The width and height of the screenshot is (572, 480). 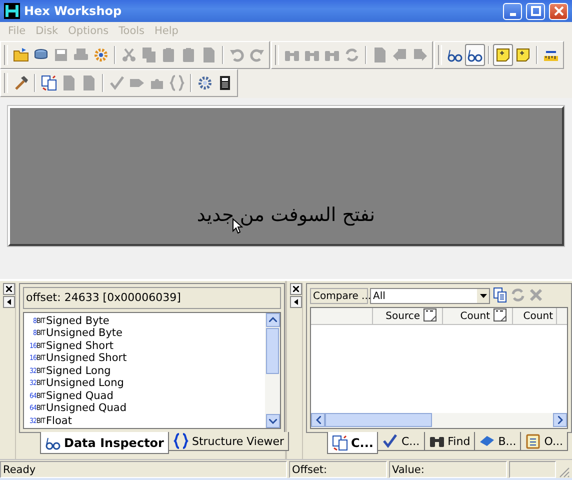 What do you see at coordinates (229, 441) in the screenshot?
I see `pane-tab: Structure Viewer` at bounding box center [229, 441].